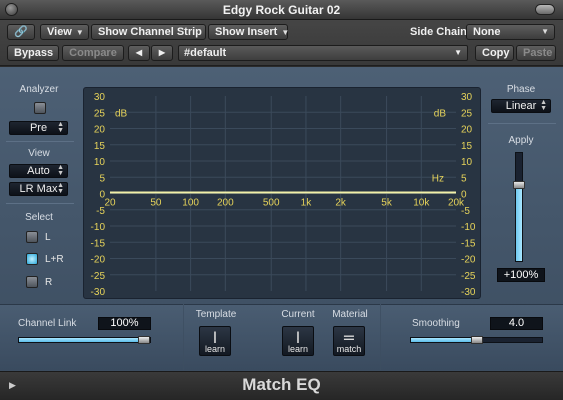 Image resolution: width=563 pixels, height=400 pixels. Describe the element at coordinates (110, 203) in the screenshot. I see `x-tick-label: 20` at that location.